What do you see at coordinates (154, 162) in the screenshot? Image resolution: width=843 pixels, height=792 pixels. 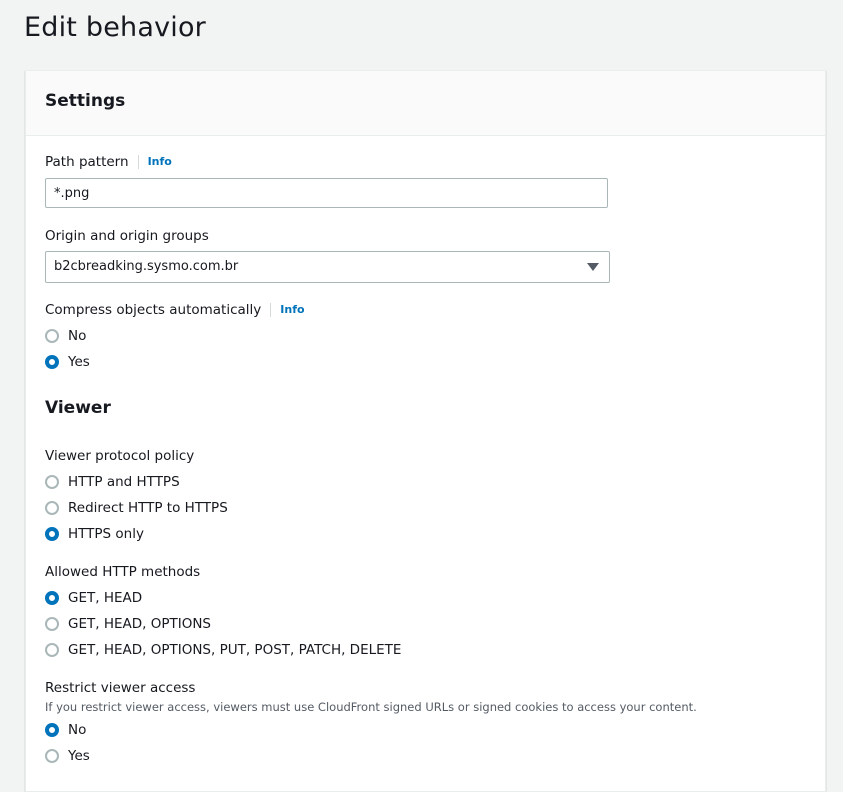 I see `path-pattern-info-link: Info` at bounding box center [154, 162].